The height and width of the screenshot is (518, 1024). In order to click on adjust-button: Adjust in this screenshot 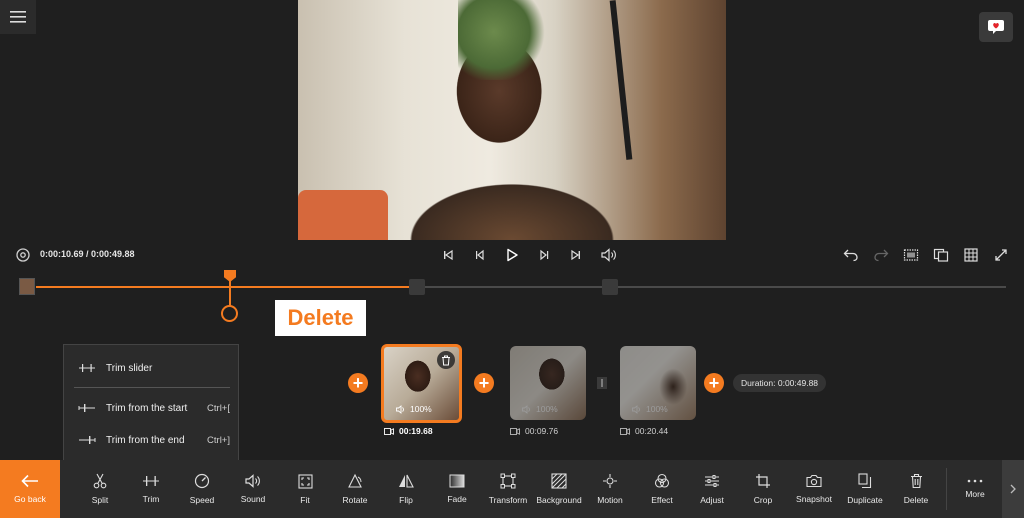, I will do `click(712, 489)`.